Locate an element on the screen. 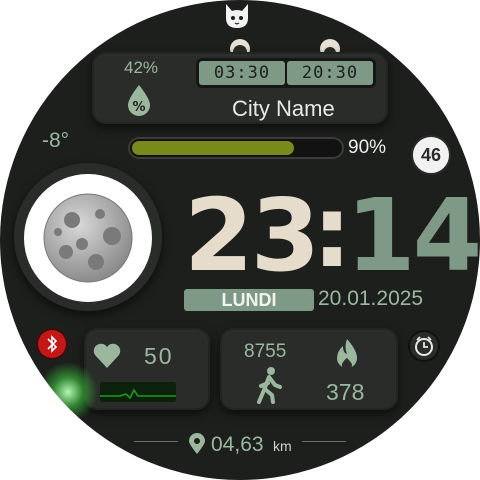 The height and width of the screenshot is (480, 480). weekday: LUNDI is located at coordinates (249, 300).